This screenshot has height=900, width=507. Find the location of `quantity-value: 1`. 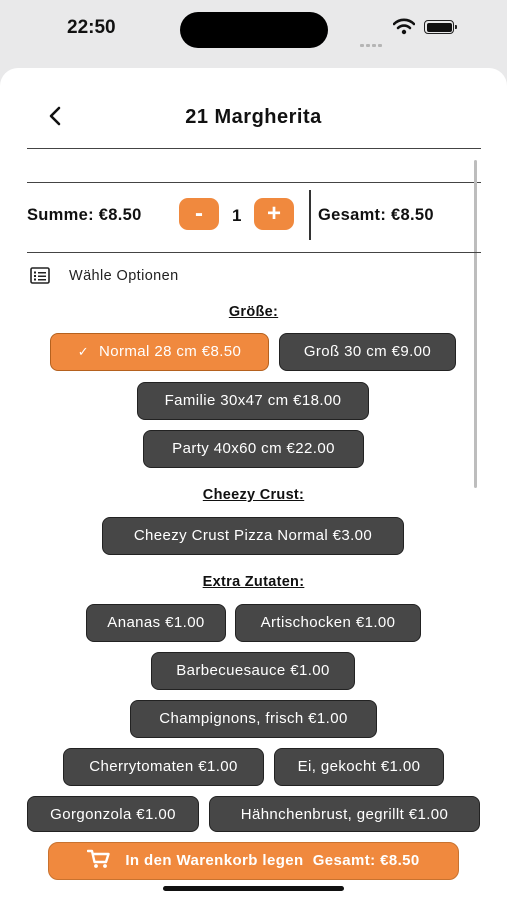

quantity-value: 1 is located at coordinates (237, 215).